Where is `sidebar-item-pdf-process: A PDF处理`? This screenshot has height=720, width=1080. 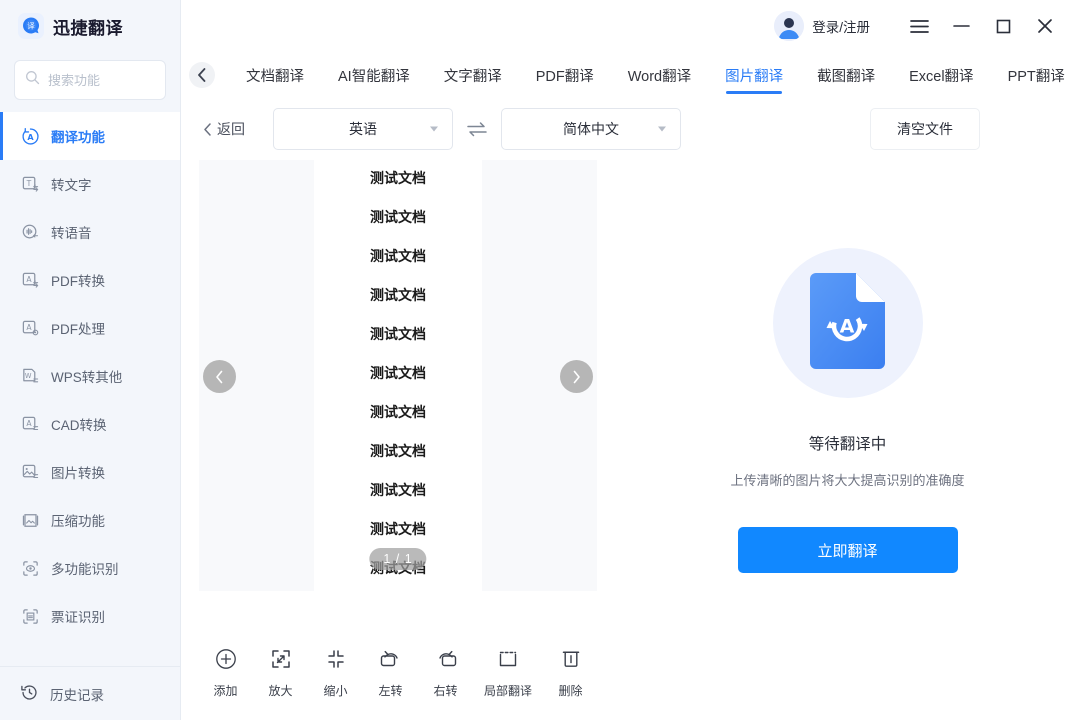 sidebar-item-pdf-process: A PDF处理 is located at coordinates (90, 328).